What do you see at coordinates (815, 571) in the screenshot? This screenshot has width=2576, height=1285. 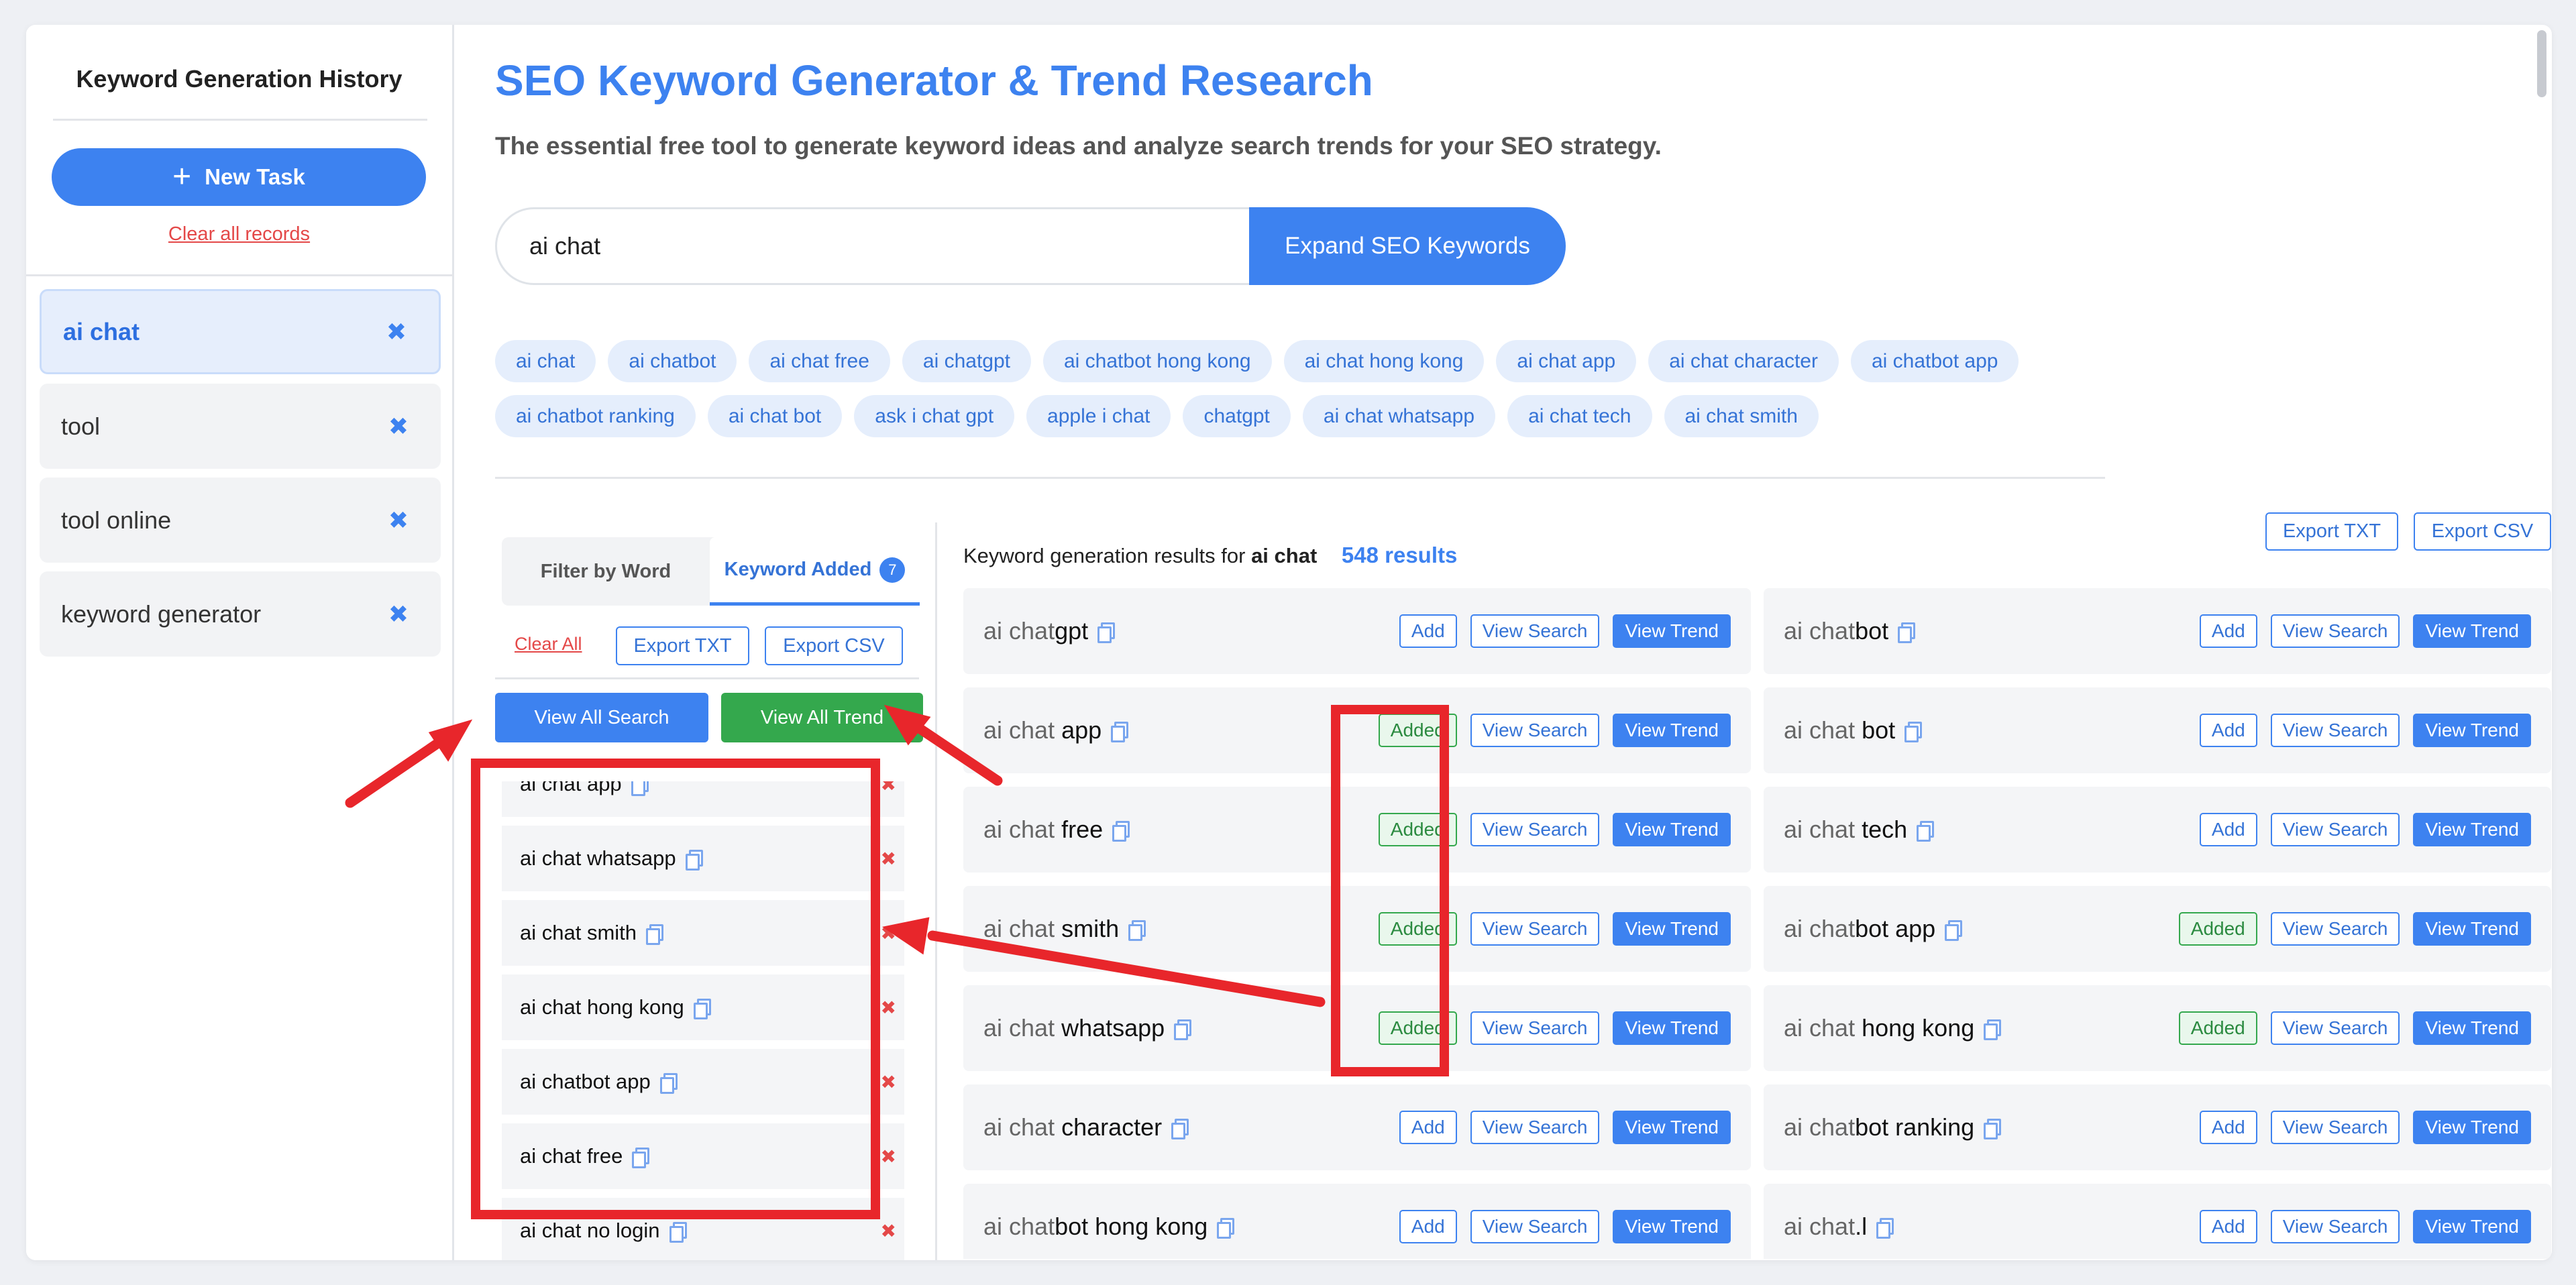 I see `tab-keyword-added: Keyword Added 7` at bounding box center [815, 571].